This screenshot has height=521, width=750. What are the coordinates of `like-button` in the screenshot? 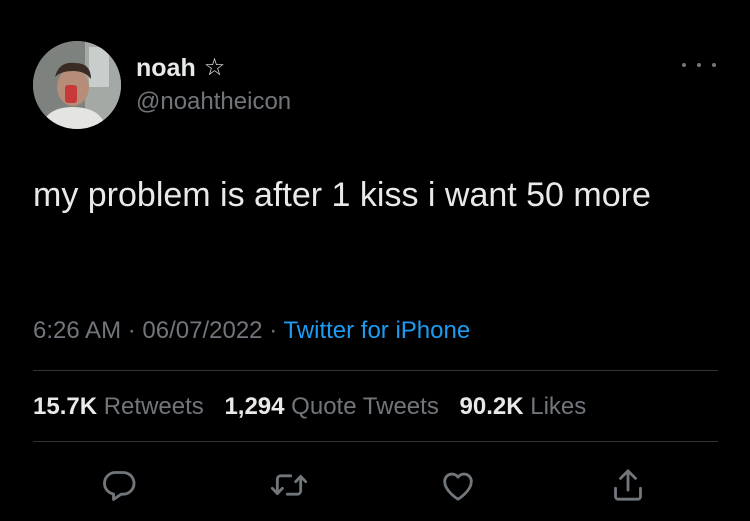 It's located at (458, 485).